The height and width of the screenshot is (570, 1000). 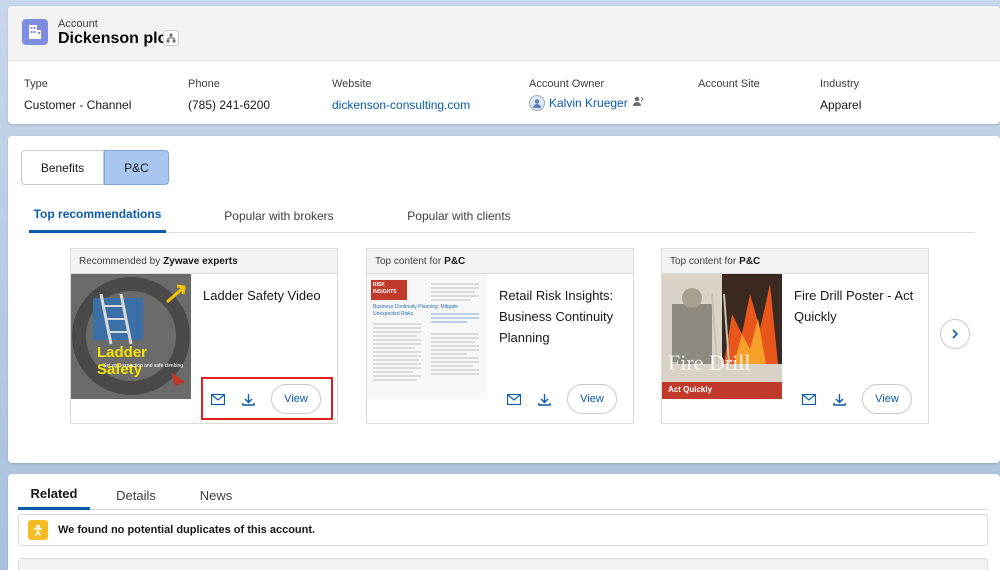 What do you see at coordinates (690, 389) in the screenshot?
I see `thumbnail-subtitle: Act Quickly` at bounding box center [690, 389].